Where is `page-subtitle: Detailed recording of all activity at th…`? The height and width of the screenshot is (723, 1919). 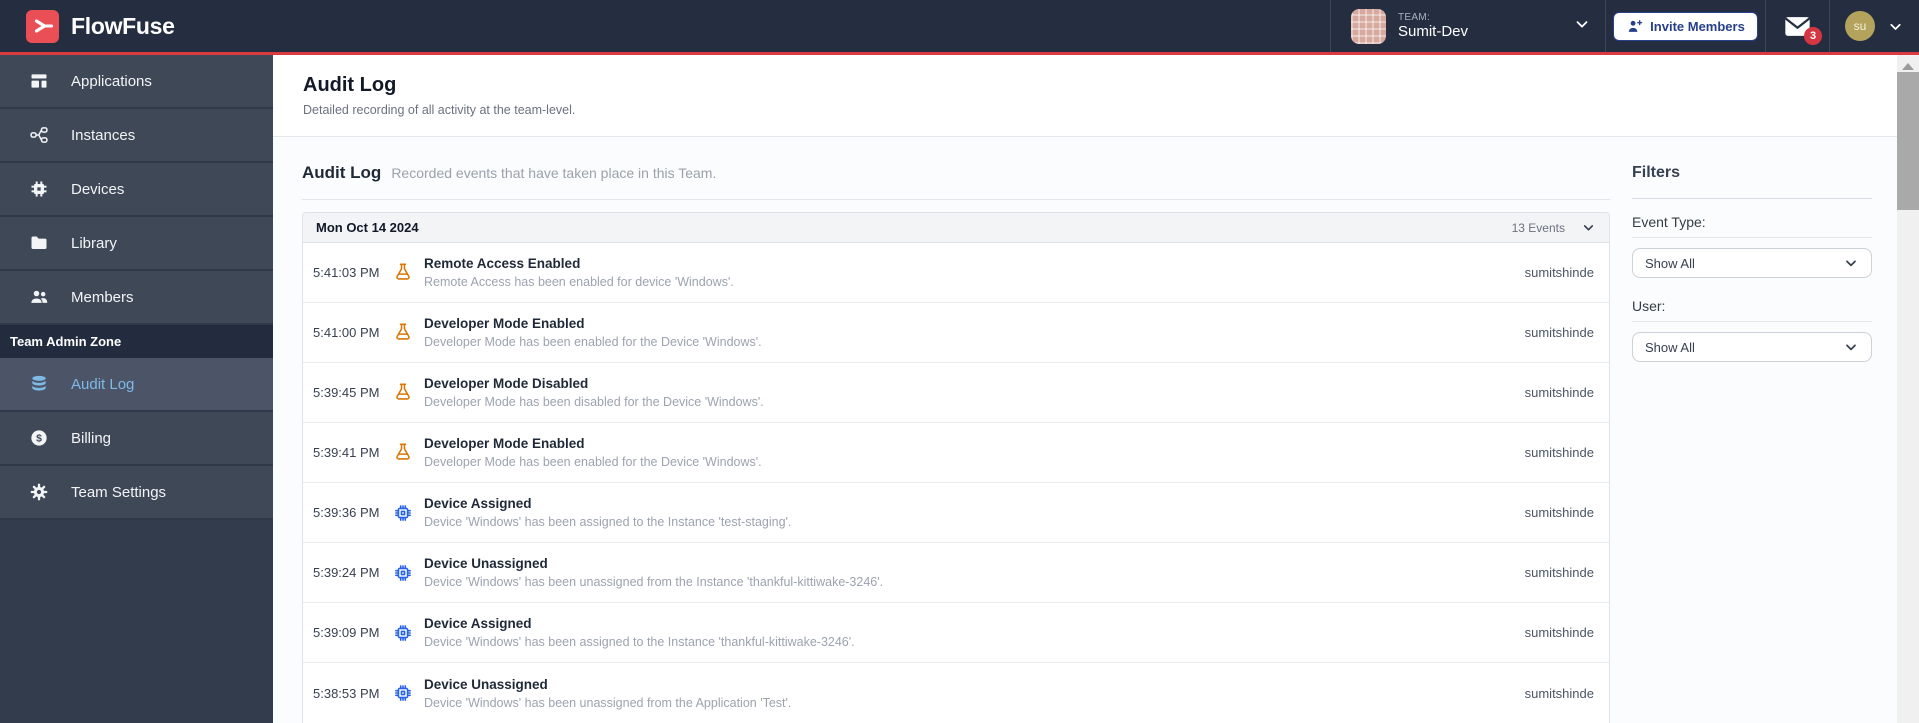
page-subtitle: Detailed recording of all activity at th… is located at coordinates (439, 110).